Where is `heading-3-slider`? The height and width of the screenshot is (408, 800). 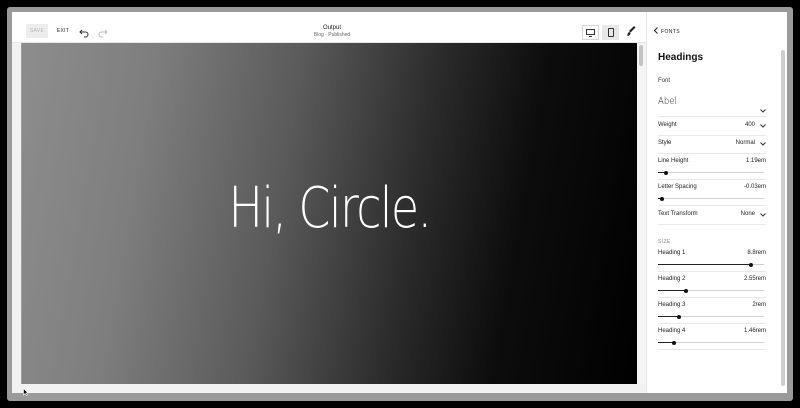 heading-3-slider is located at coordinates (711, 316).